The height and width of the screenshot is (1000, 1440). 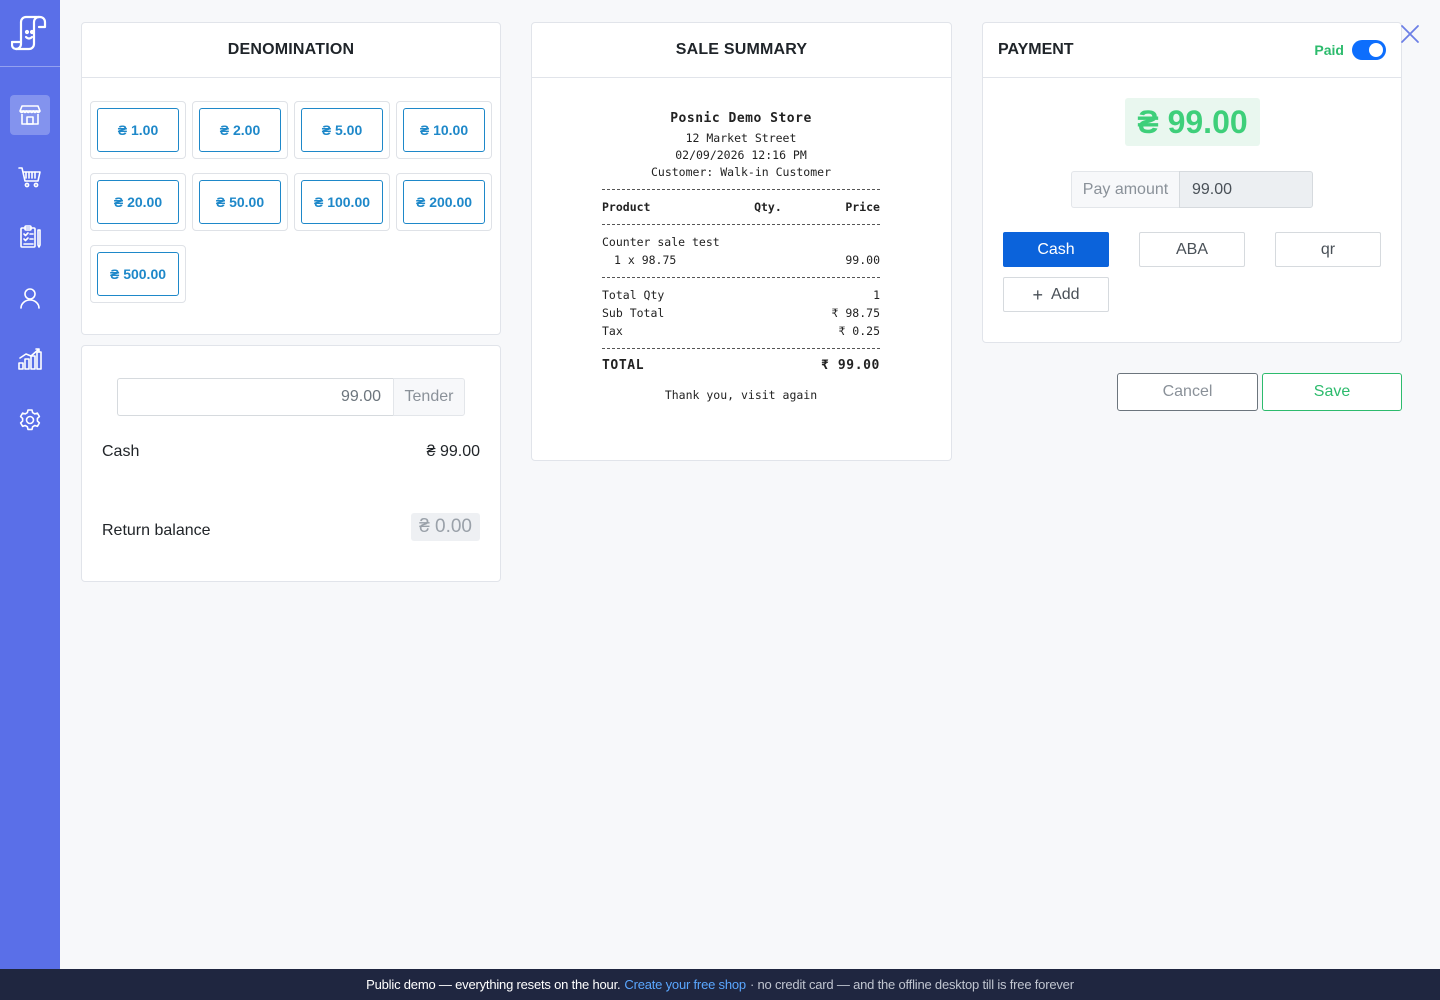 I want to click on method-aba-button: ABA, so click(x=1192, y=249).